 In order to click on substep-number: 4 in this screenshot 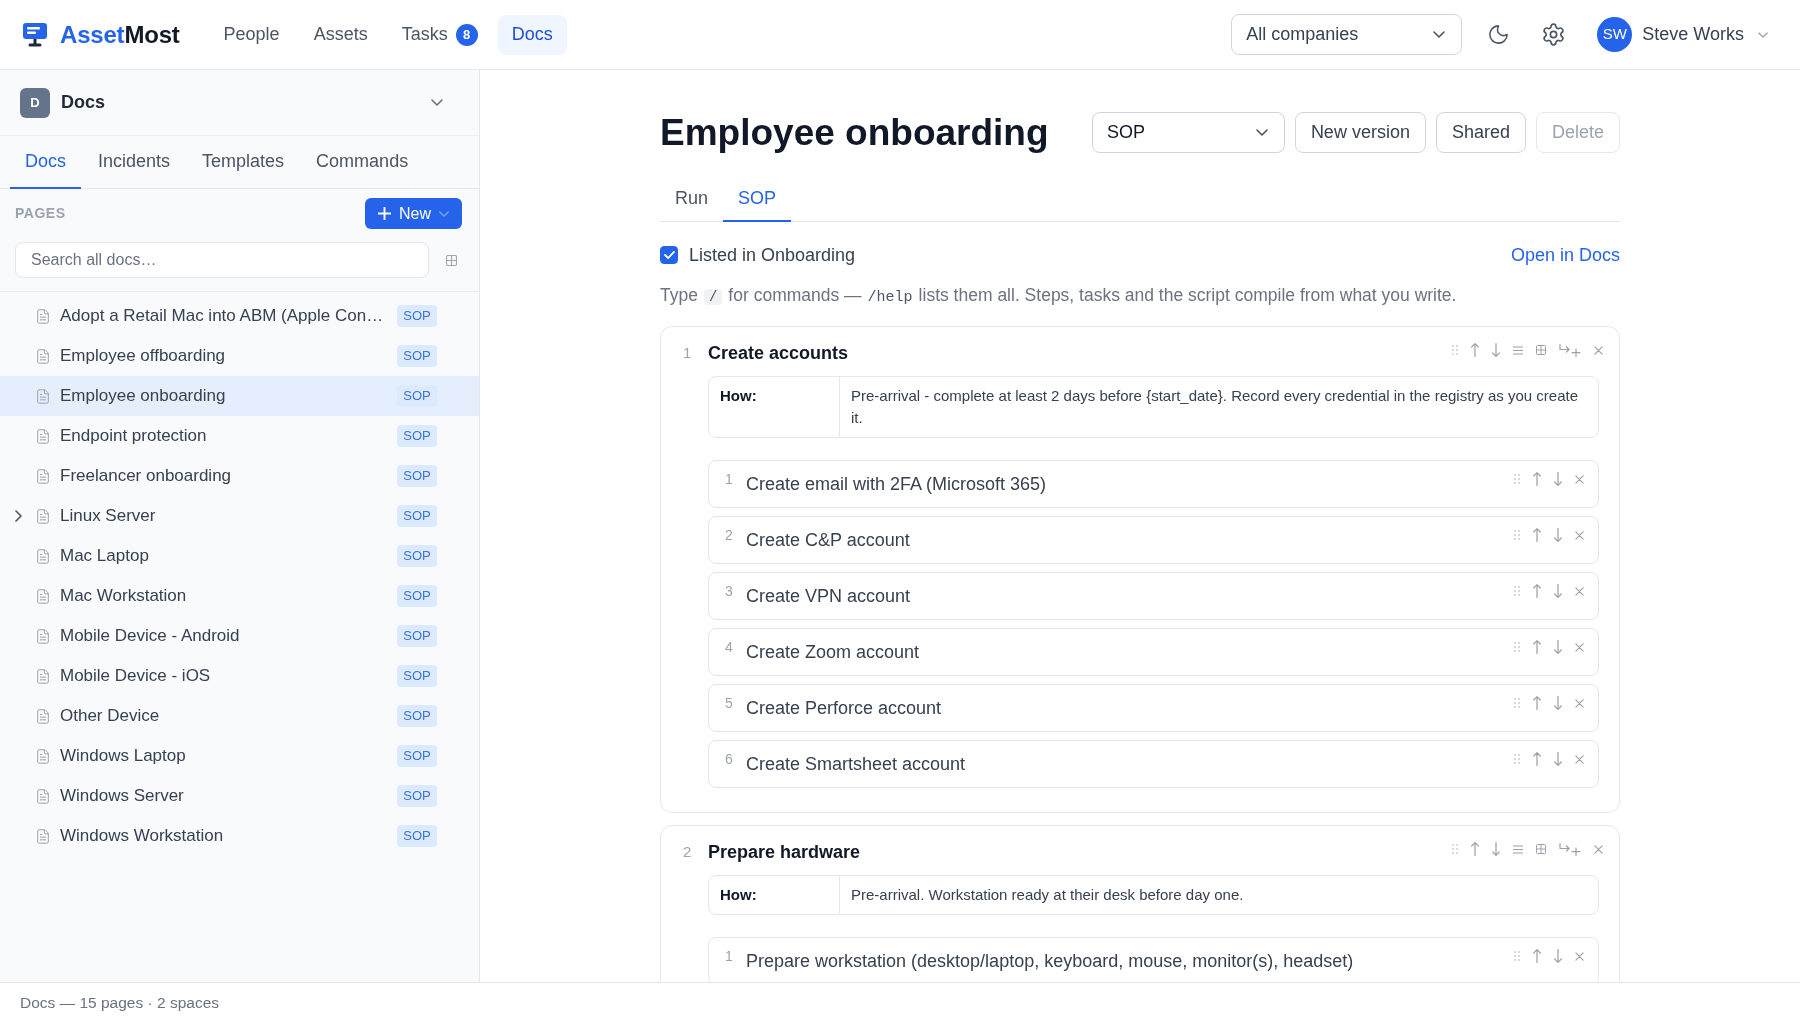, I will do `click(729, 647)`.